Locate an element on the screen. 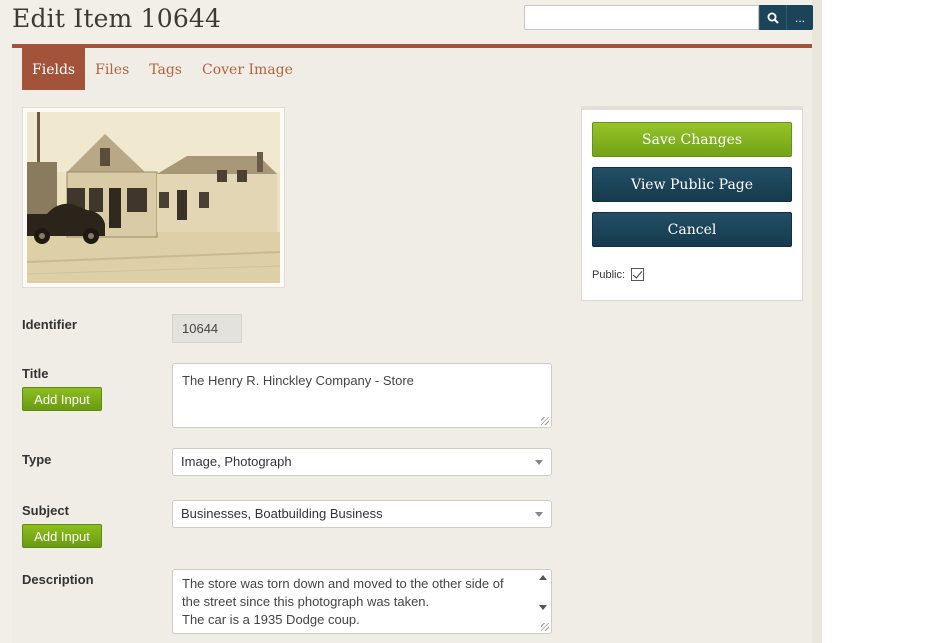 The width and height of the screenshot is (942, 643). description-line: The car is a 1935 Dodge coup. is located at coordinates (271, 619).